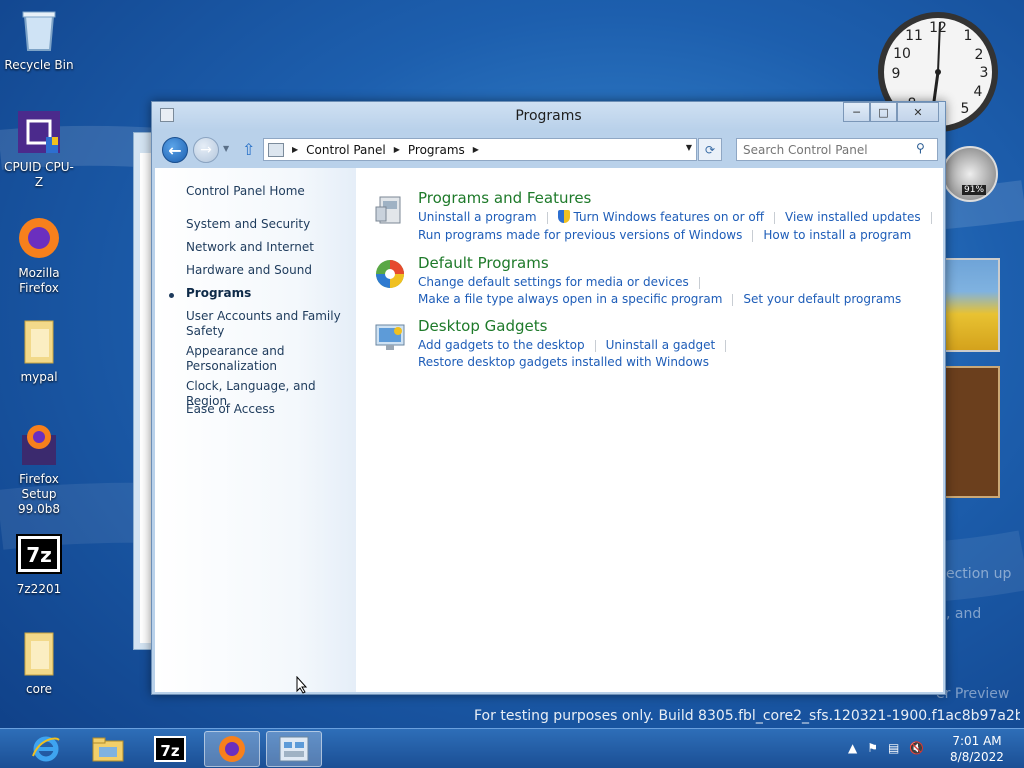 This screenshot has width=1024, height=768. What do you see at coordinates (504, 198) in the screenshot?
I see `section-title: Programs and Features` at bounding box center [504, 198].